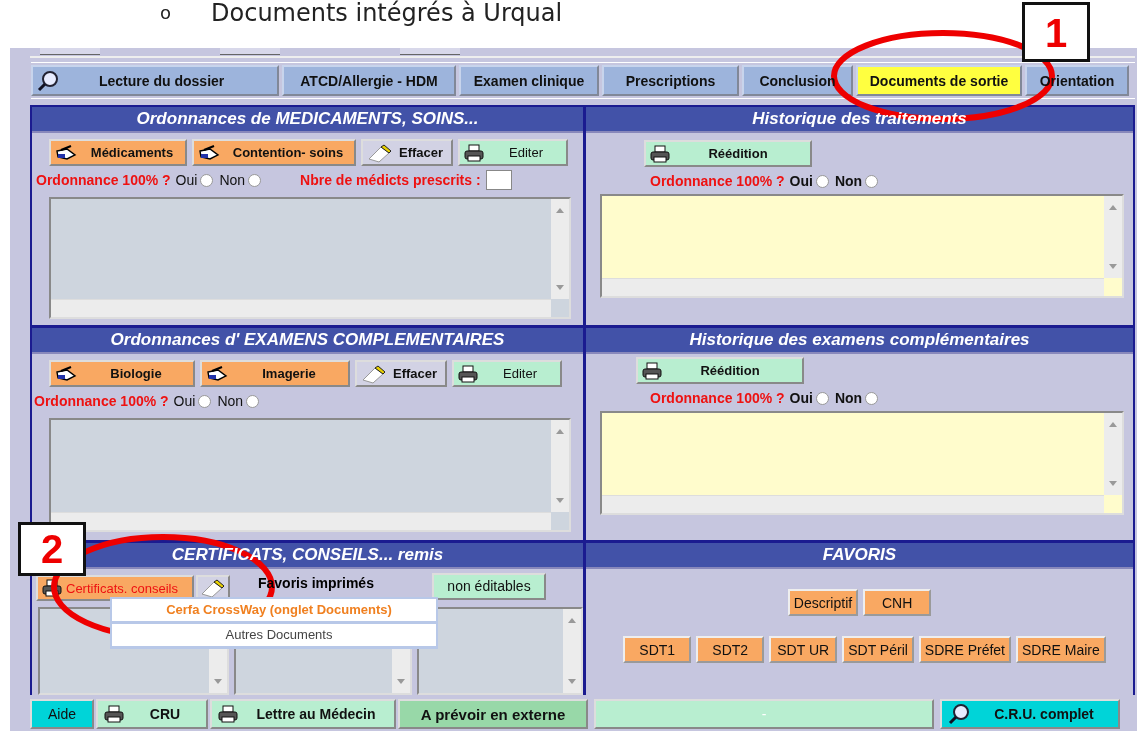 This screenshot has height=731, width=1137. Describe the element at coordinates (489, 586) in the screenshot. I see `non-editable-button: non éditables` at that location.